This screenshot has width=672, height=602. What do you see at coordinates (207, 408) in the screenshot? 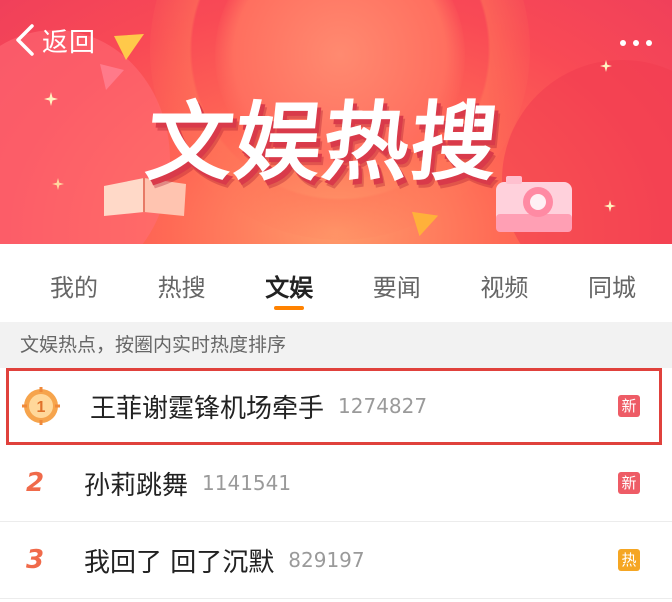
I see `item-title: 王菲谢霆锋机场牵手` at bounding box center [207, 408].